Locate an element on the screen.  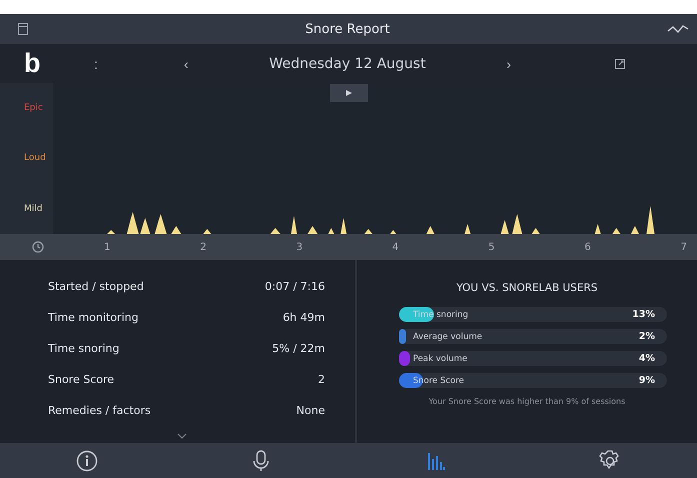
next-button: › is located at coordinates (508, 64).